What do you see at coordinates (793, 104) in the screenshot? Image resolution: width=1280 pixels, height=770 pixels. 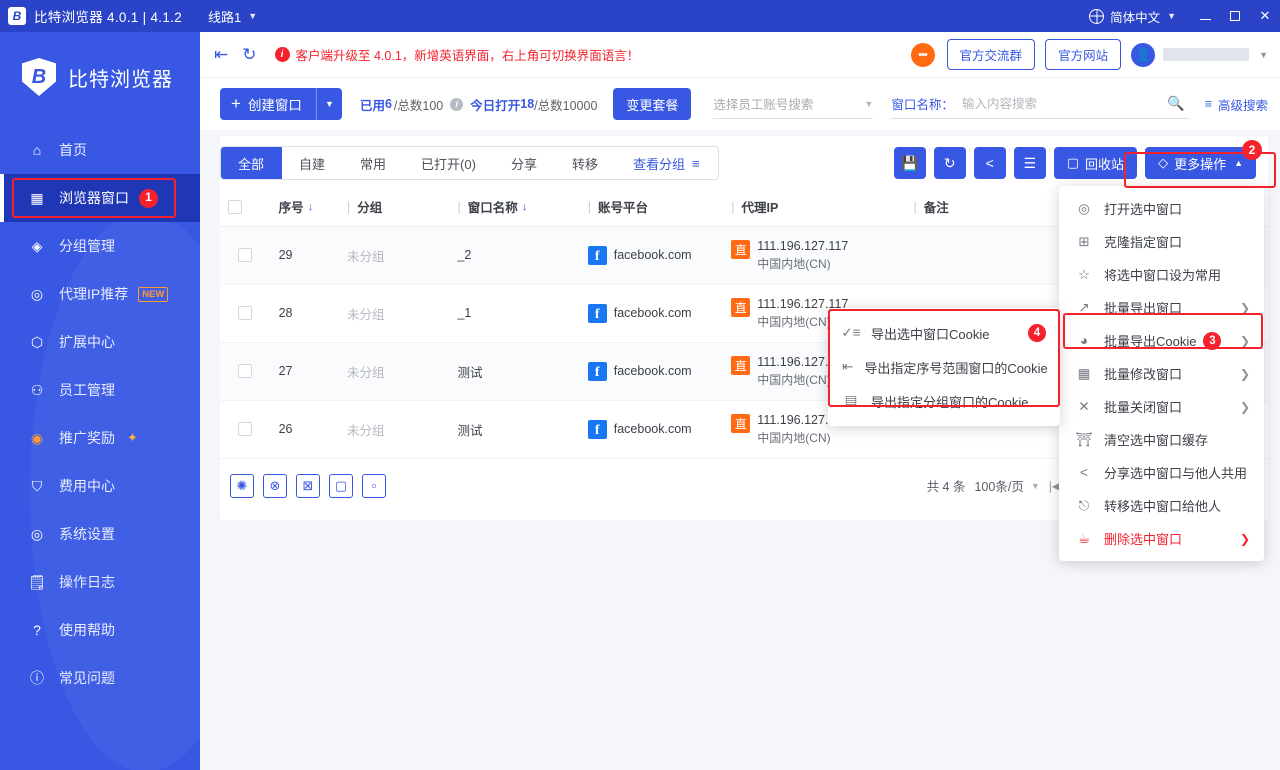 I see `staff-account-select: 选择员工账号搜索 ▼` at bounding box center [793, 104].